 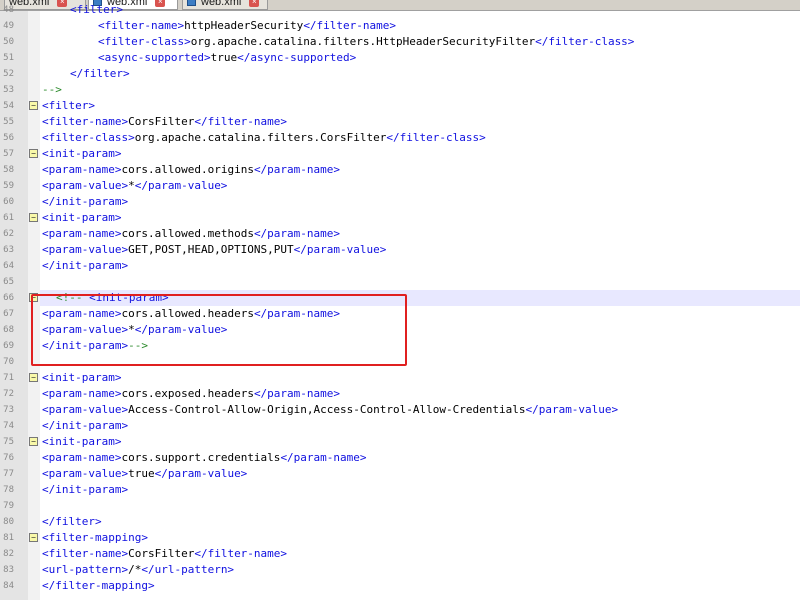 What do you see at coordinates (8, 170) in the screenshot?
I see `line-number: 58` at bounding box center [8, 170].